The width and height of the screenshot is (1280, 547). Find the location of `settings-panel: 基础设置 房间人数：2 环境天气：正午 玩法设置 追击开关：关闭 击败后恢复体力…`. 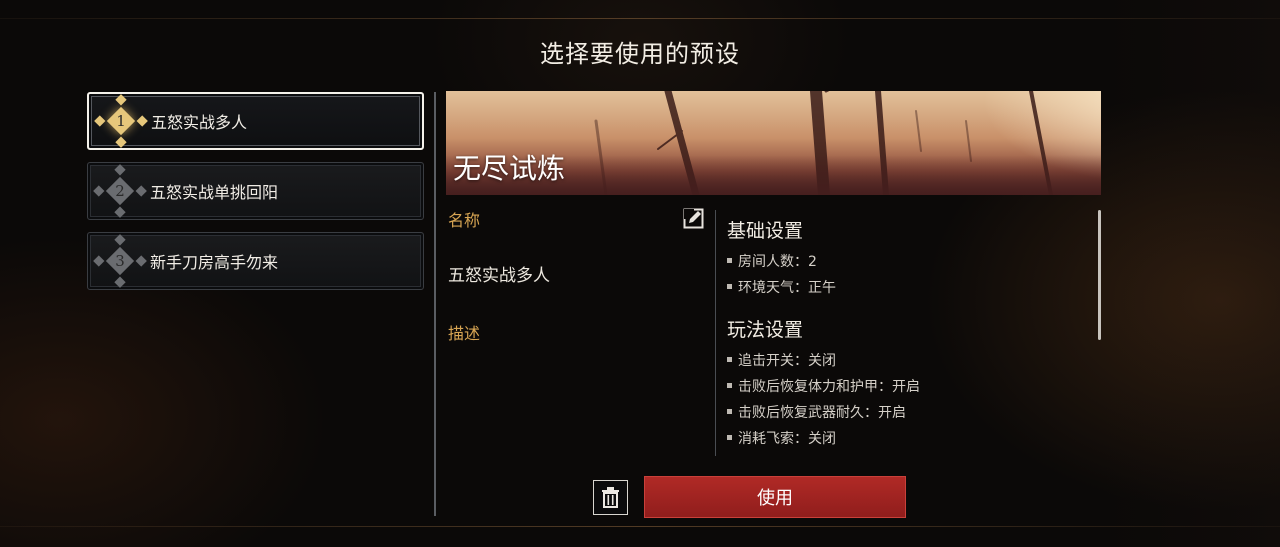

settings-panel: 基础设置 房间人数：2 环境天气：正午 玩法设置 追击开关：关闭 击败后恢复体力… is located at coordinates (907, 335).